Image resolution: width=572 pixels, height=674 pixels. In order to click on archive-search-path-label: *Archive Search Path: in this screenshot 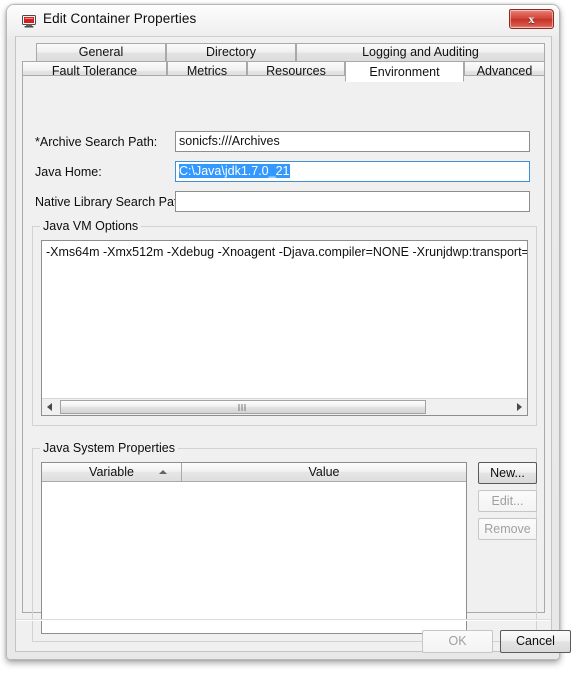, I will do `click(96, 142)`.